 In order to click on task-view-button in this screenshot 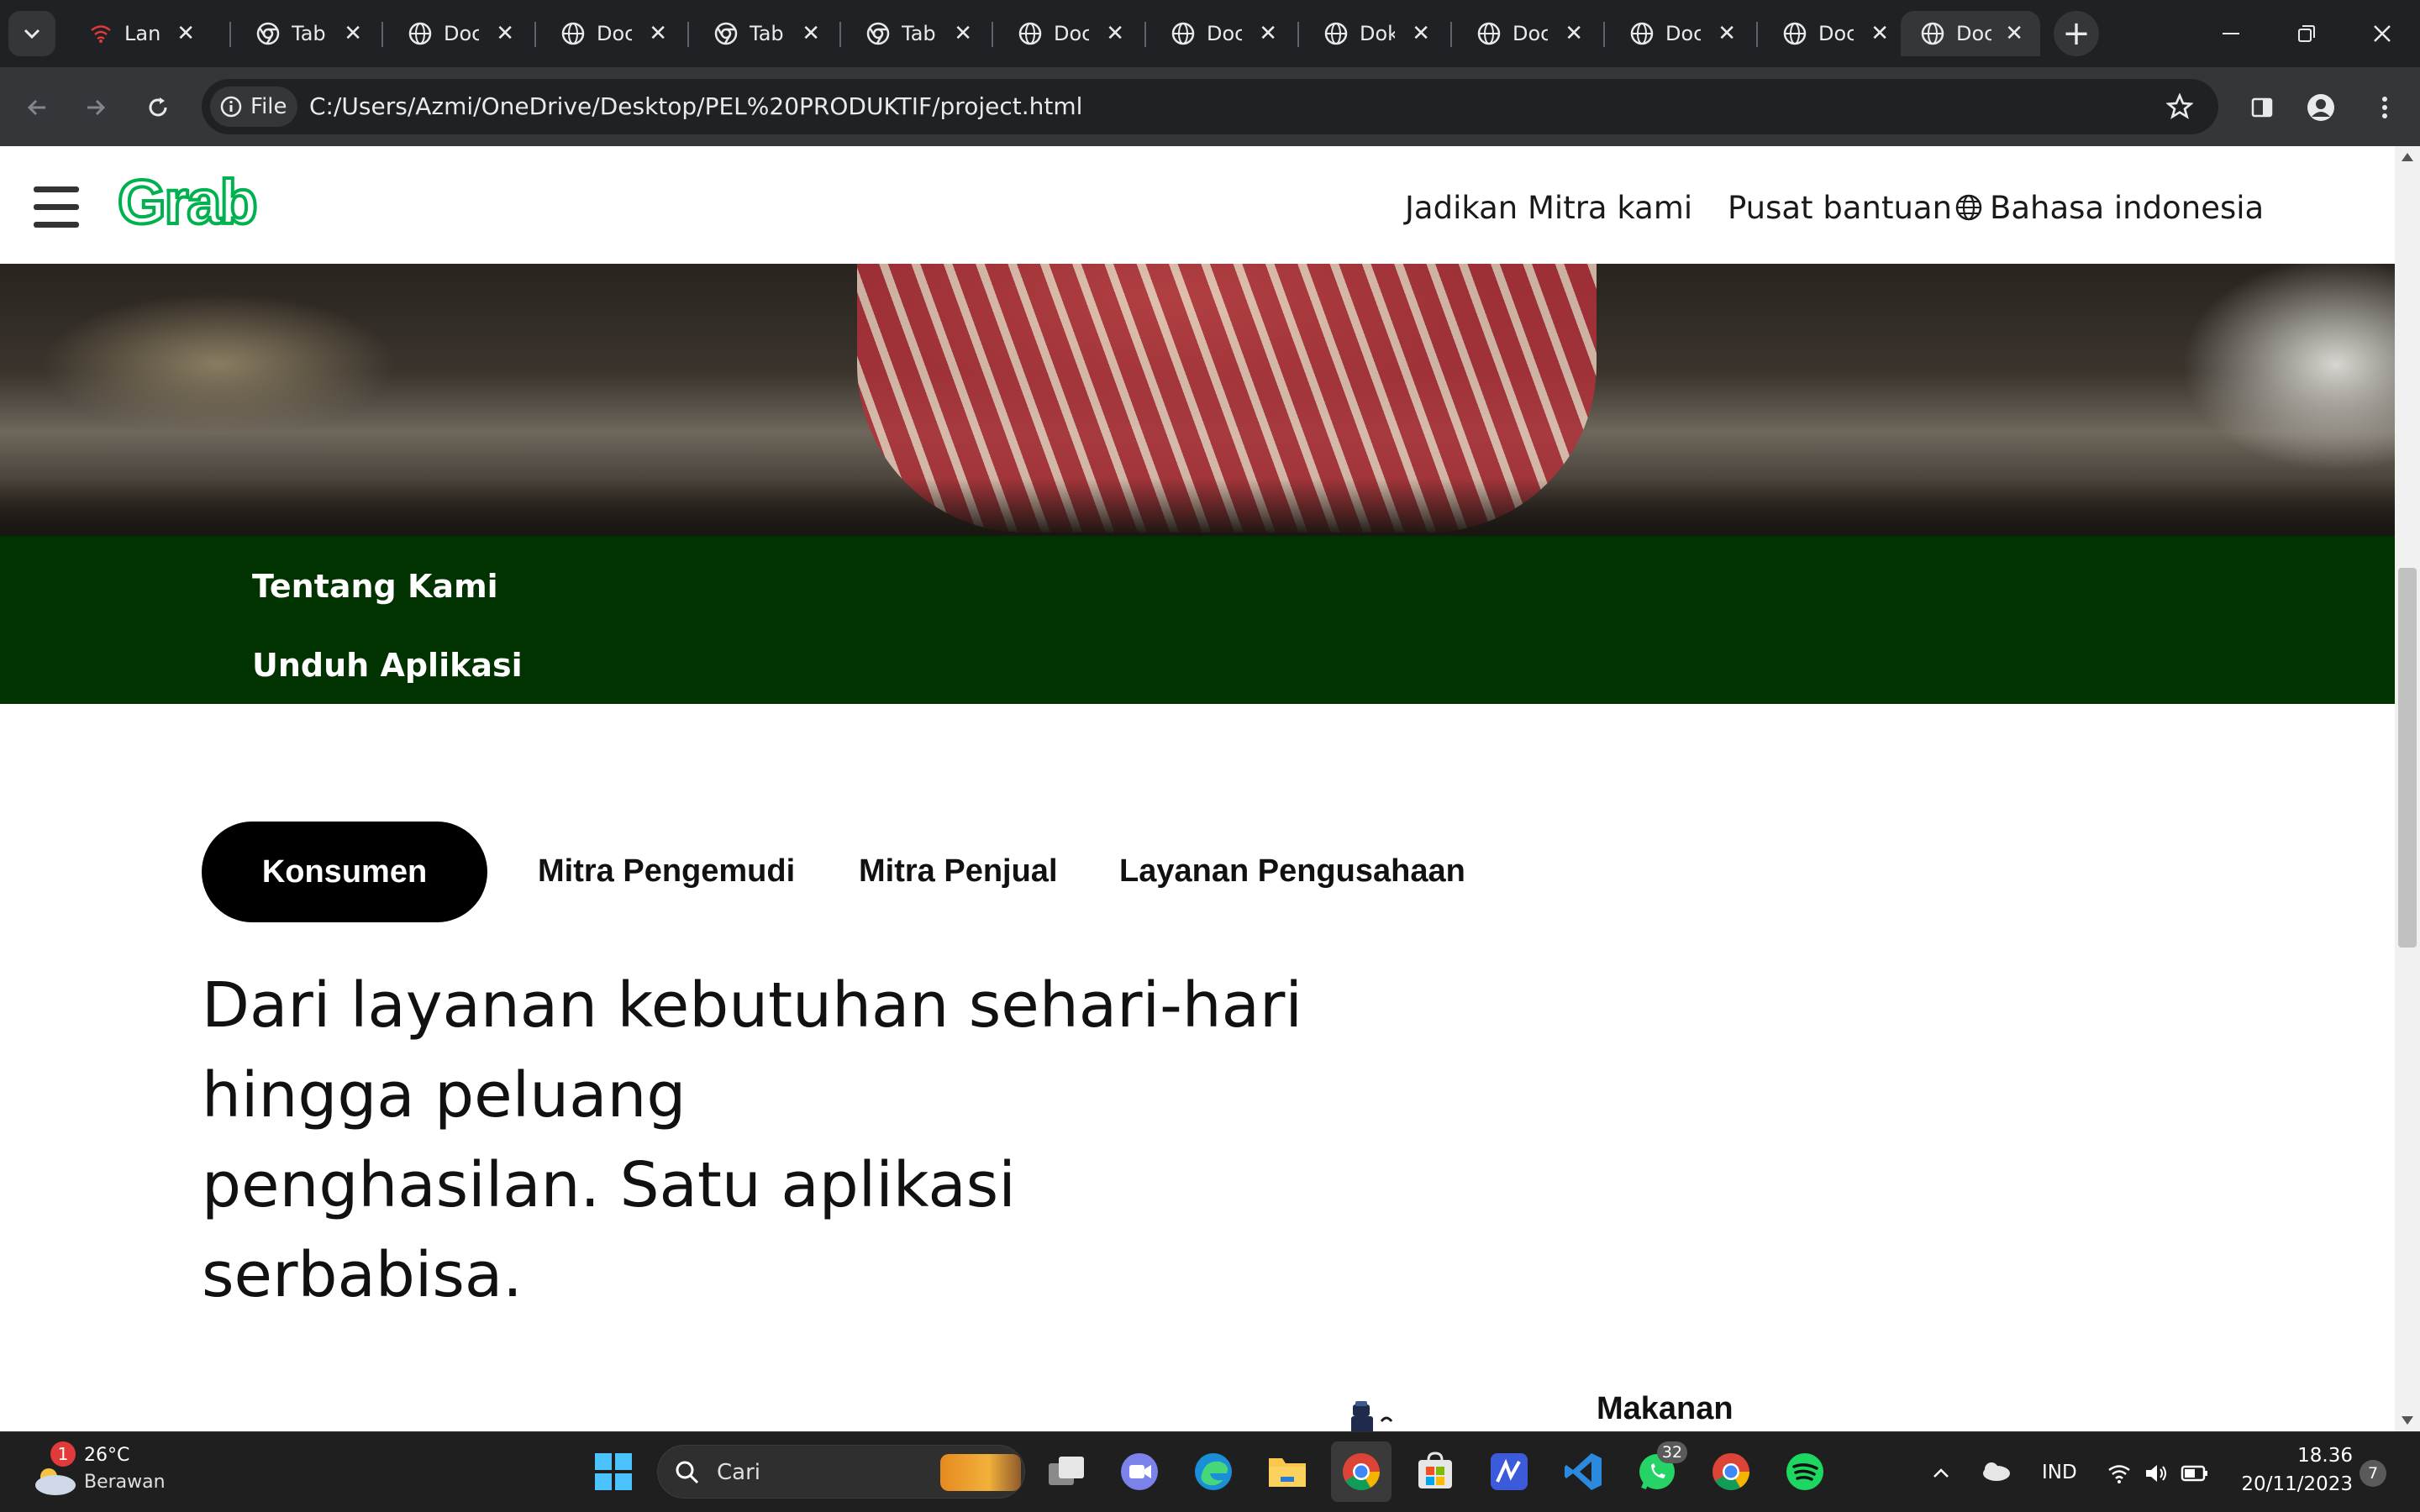, I will do `click(1067, 1471)`.